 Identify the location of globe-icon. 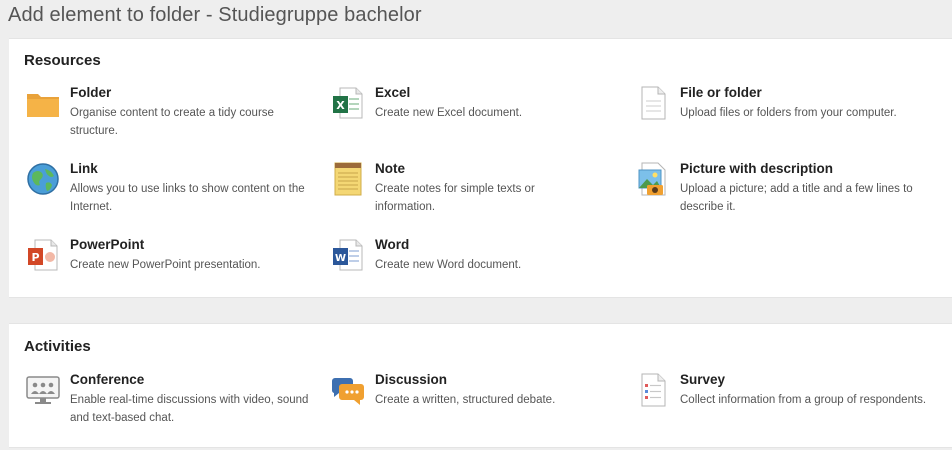
(43, 179).